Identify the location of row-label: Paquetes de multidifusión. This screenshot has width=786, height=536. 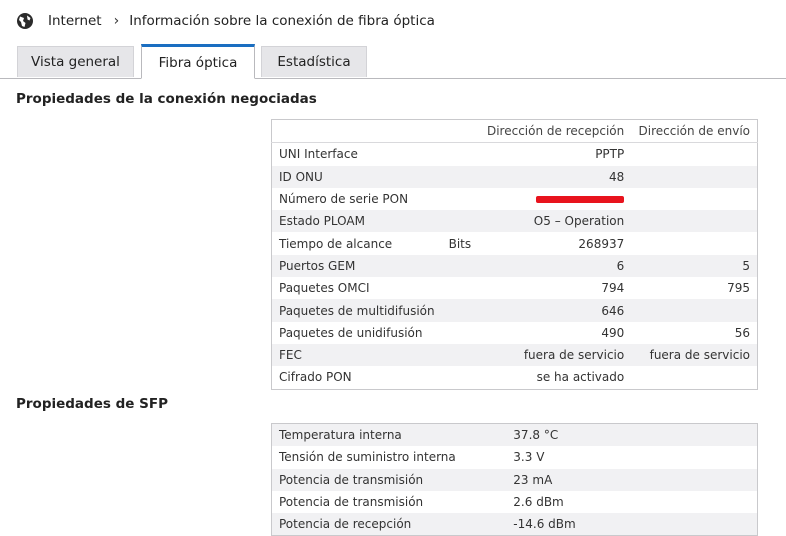
(356, 310).